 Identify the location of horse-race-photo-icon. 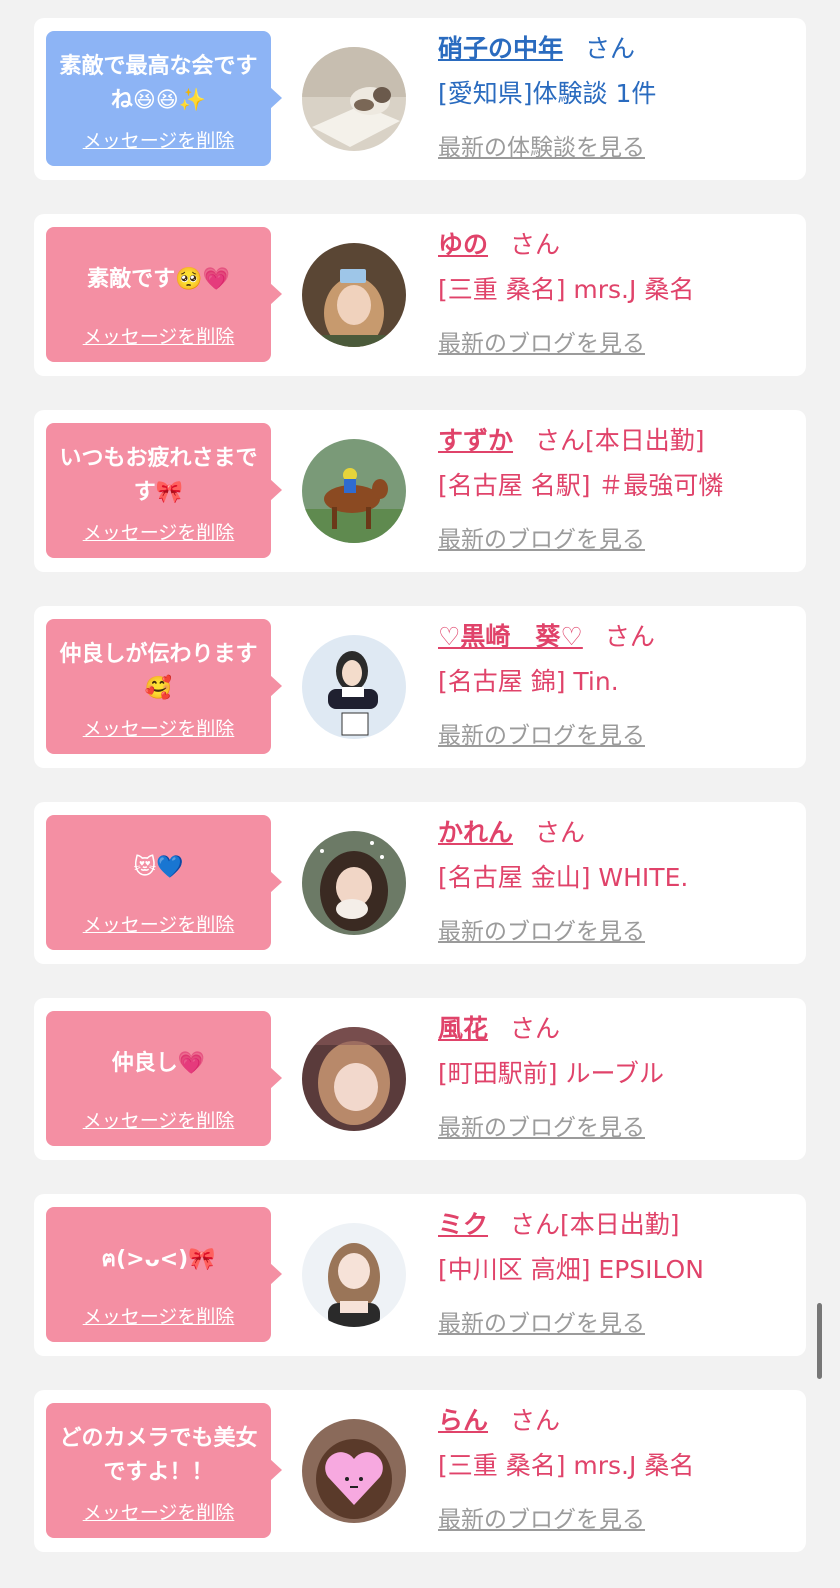
(354, 491).